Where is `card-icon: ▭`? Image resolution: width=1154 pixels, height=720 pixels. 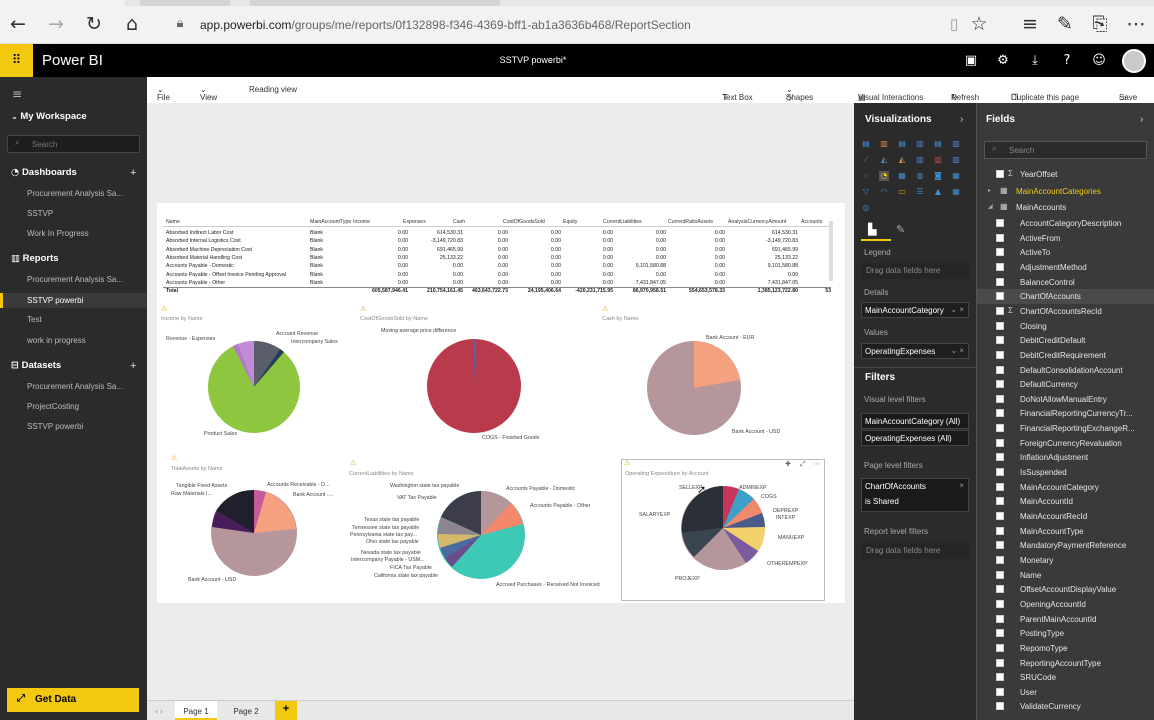 card-icon: ▭ is located at coordinates (902, 192).